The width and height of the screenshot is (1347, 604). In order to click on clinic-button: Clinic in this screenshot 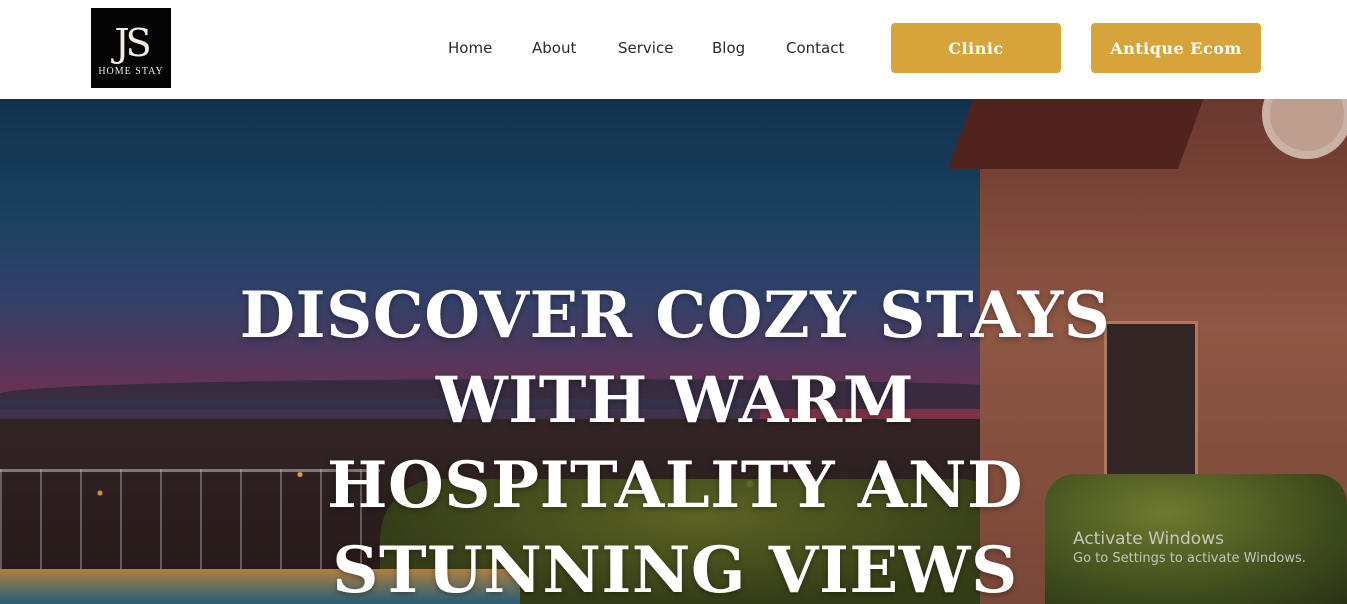, I will do `click(976, 48)`.